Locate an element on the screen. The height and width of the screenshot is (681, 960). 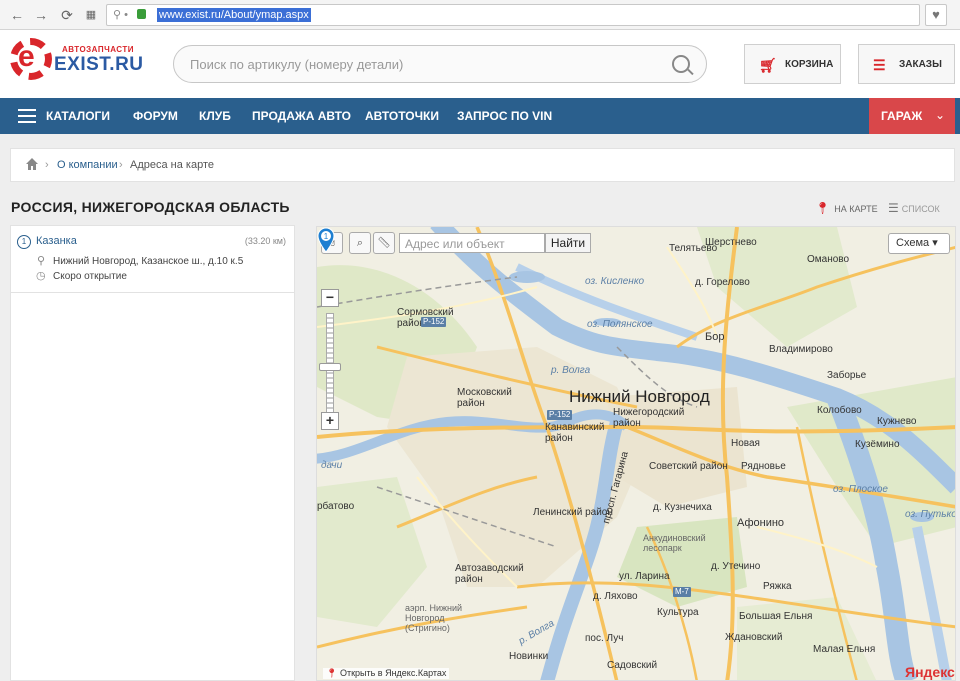
map-label: Канавинский район is located at coordinates (575, 433).